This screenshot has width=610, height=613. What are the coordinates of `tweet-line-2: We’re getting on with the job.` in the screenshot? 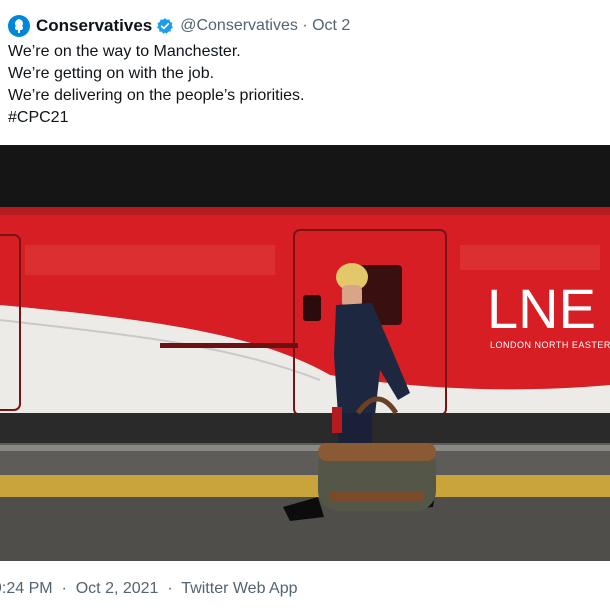 It's located at (111, 73).